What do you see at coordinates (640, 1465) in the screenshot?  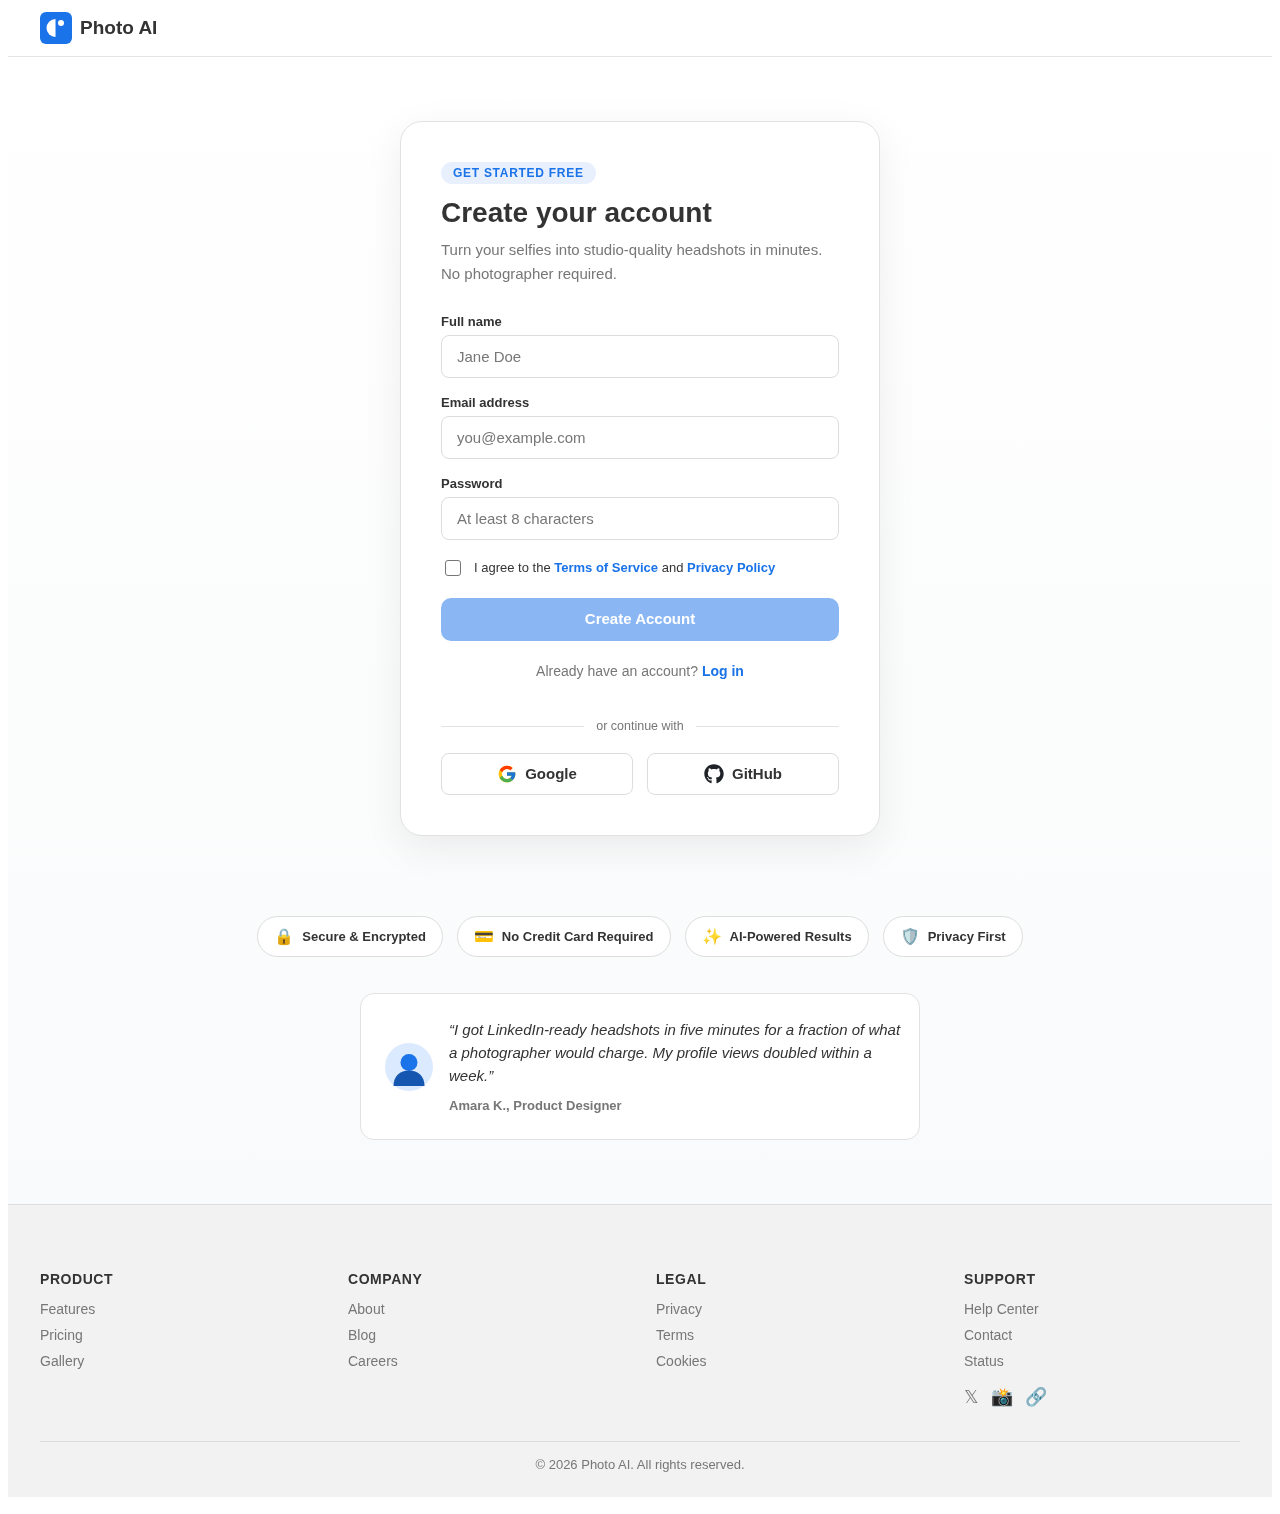 I see `copyright-text: © 2026 Photo AI. All rights reserved.` at bounding box center [640, 1465].